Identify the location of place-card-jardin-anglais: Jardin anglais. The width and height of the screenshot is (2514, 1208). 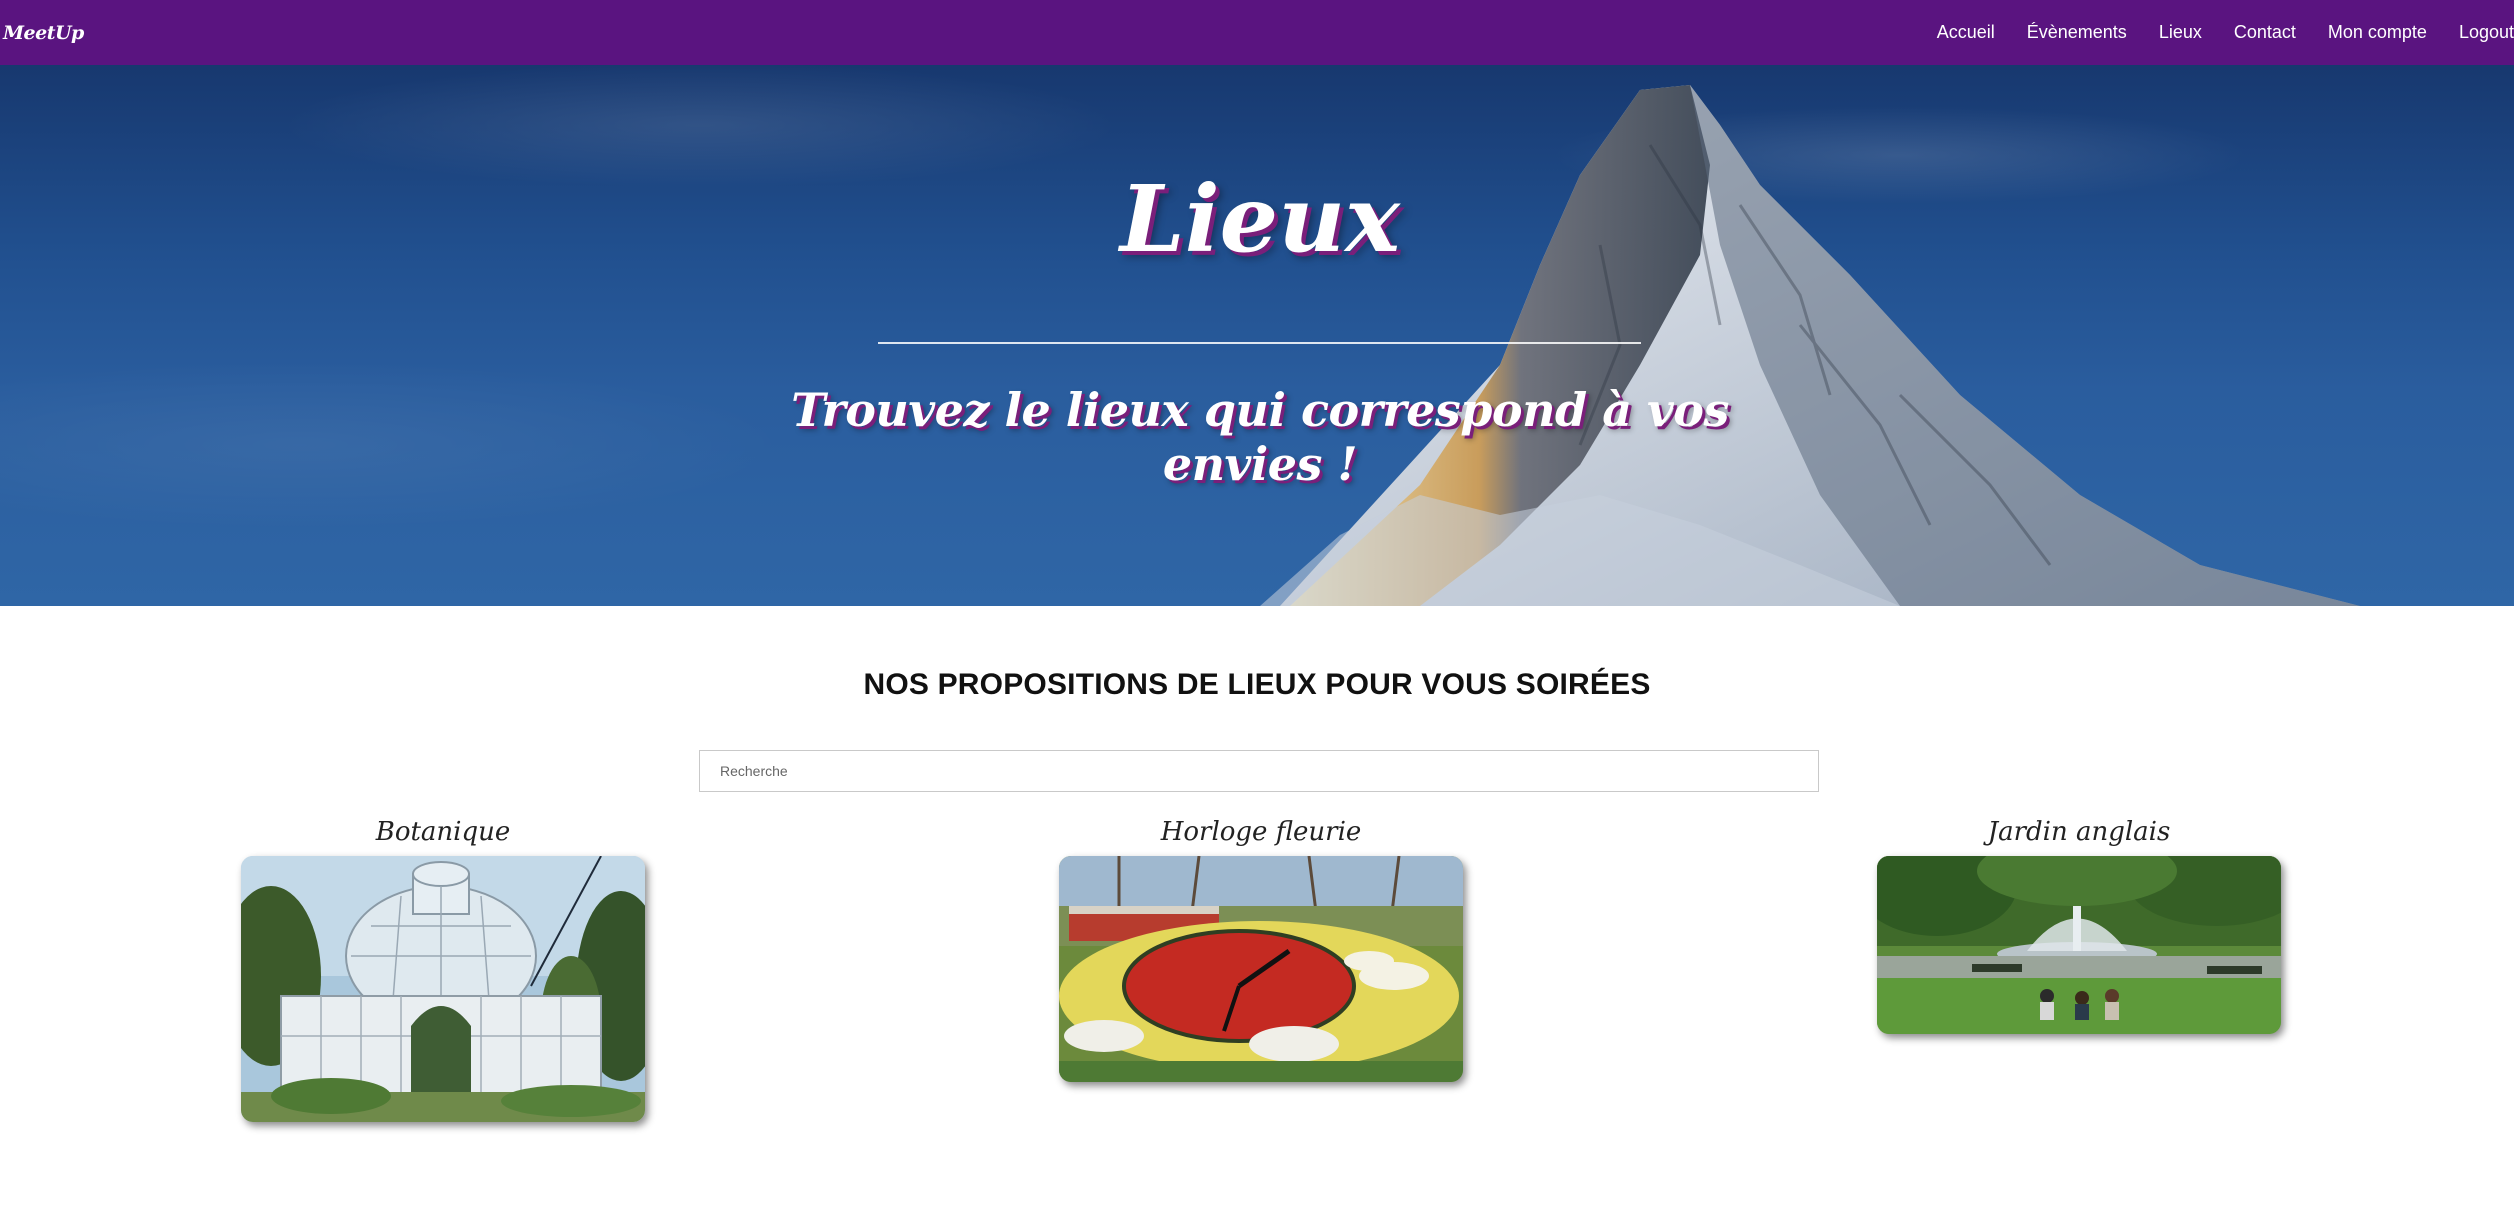
(2079, 923).